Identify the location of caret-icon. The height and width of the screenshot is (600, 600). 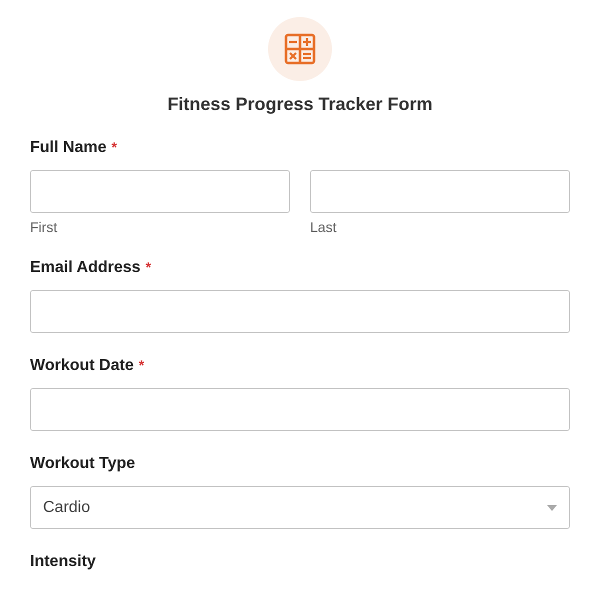
(552, 507).